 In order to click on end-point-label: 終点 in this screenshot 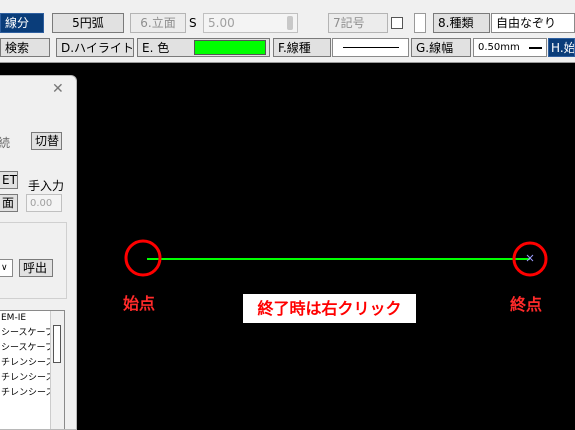, I will do `click(526, 304)`.